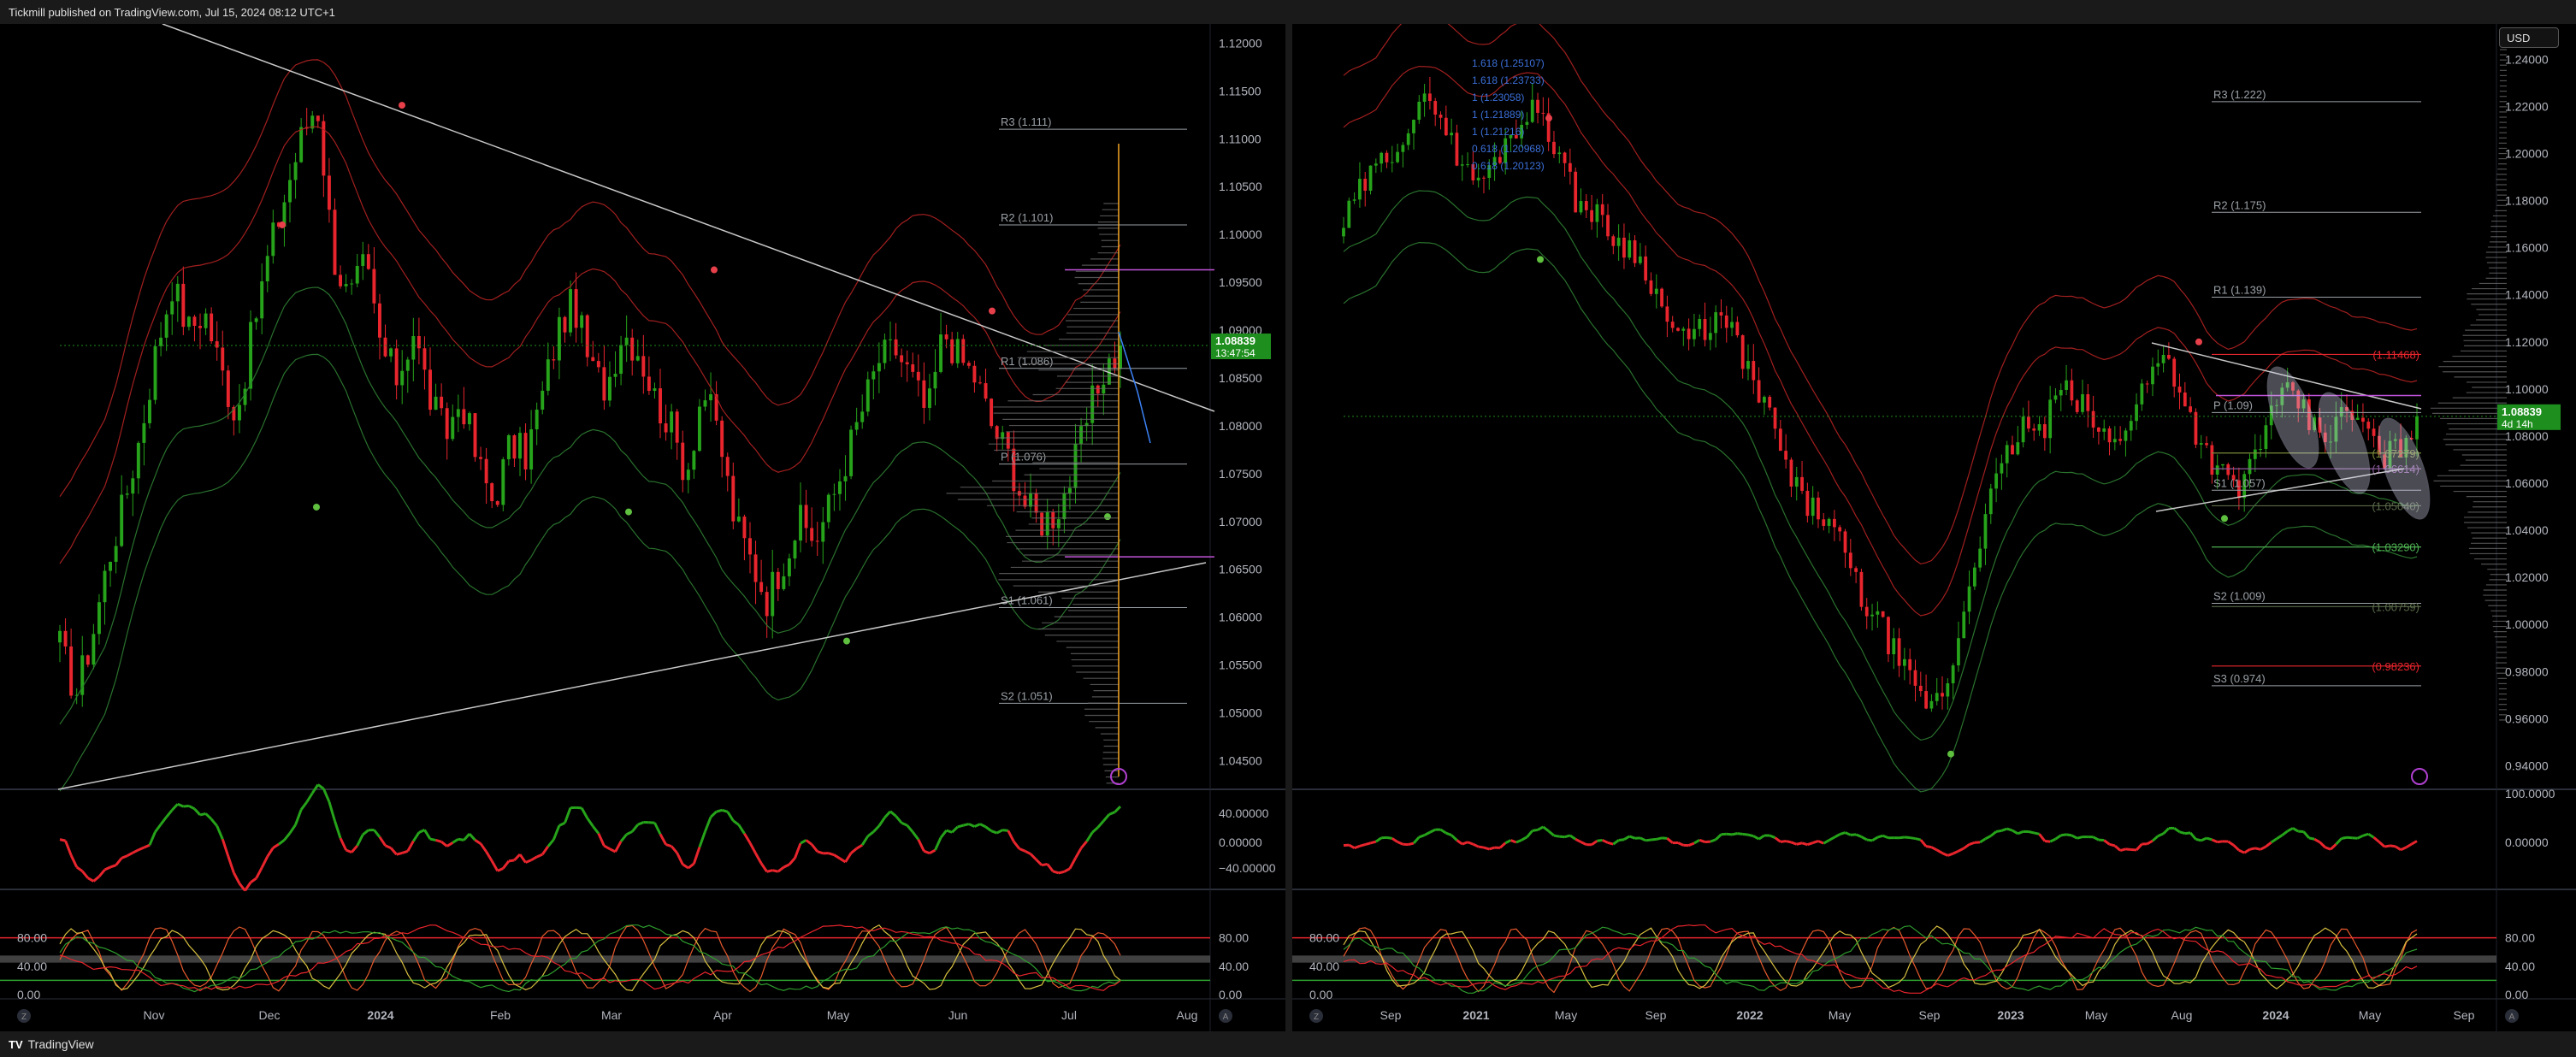  I want to click on projection-arrow, so click(1134, 388).